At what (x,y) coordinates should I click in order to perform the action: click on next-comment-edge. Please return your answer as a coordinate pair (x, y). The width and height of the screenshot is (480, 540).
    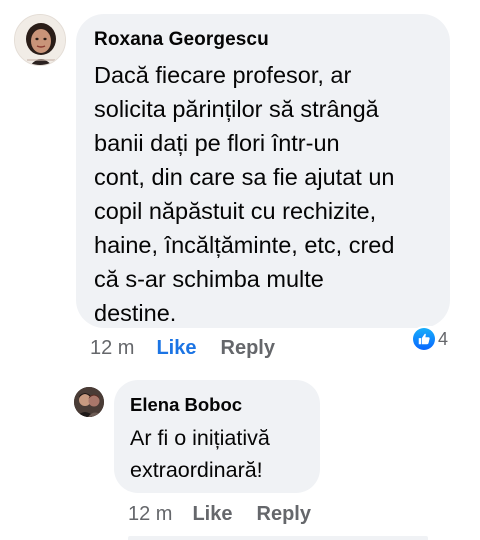
    Looking at the image, I should click on (278, 538).